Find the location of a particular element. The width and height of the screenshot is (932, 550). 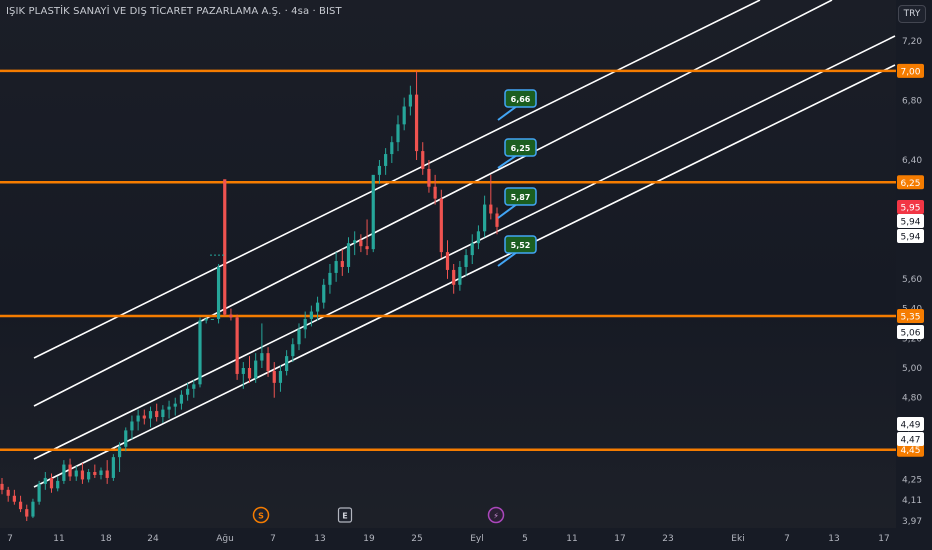

price-axis-tick: 6,40 is located at coordinates (912, 161).